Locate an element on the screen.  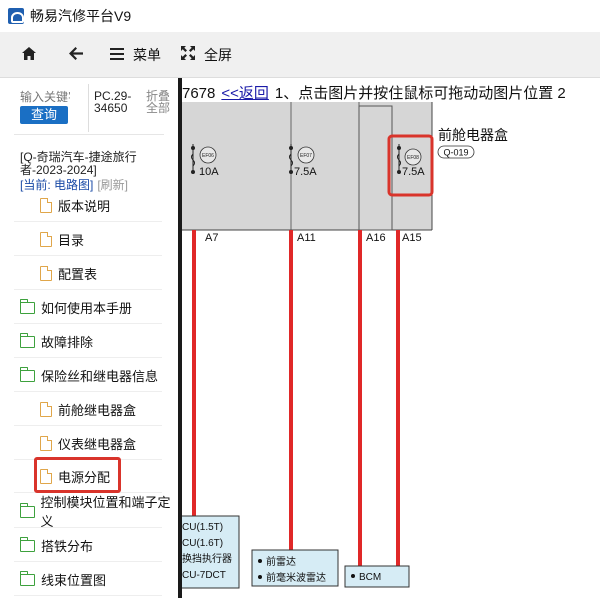
back-link: <<返回 is located at coordinates (245, 93).